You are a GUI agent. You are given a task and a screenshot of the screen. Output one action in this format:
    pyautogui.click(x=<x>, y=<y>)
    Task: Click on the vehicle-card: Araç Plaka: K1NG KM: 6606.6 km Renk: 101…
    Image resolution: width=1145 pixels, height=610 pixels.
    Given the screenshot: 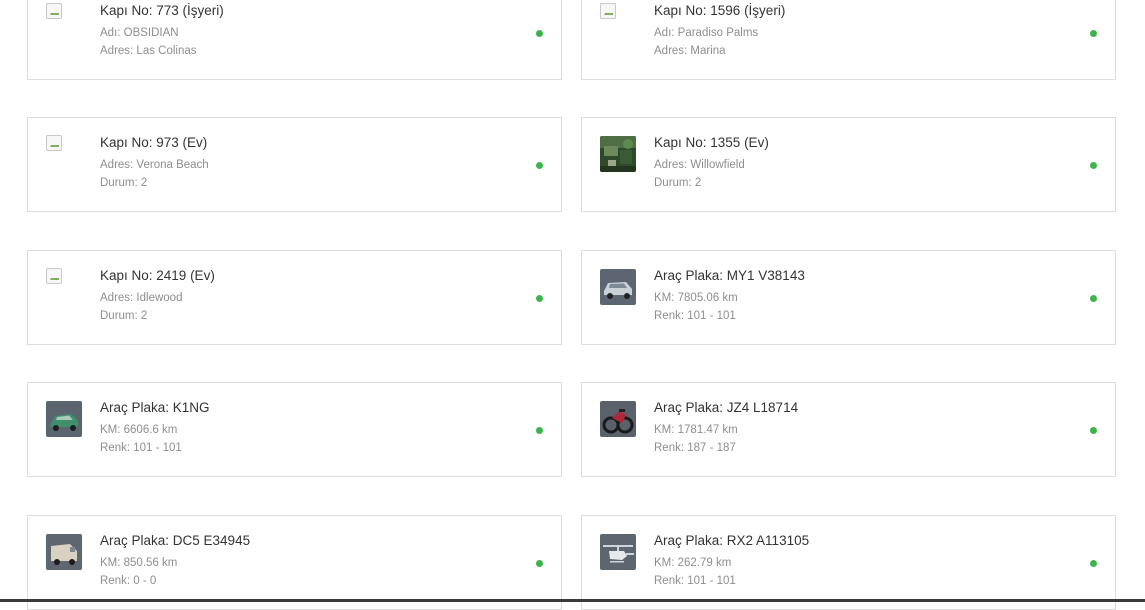 What is the action you would take?
    pyautogui.click(x=294, y=429)
    